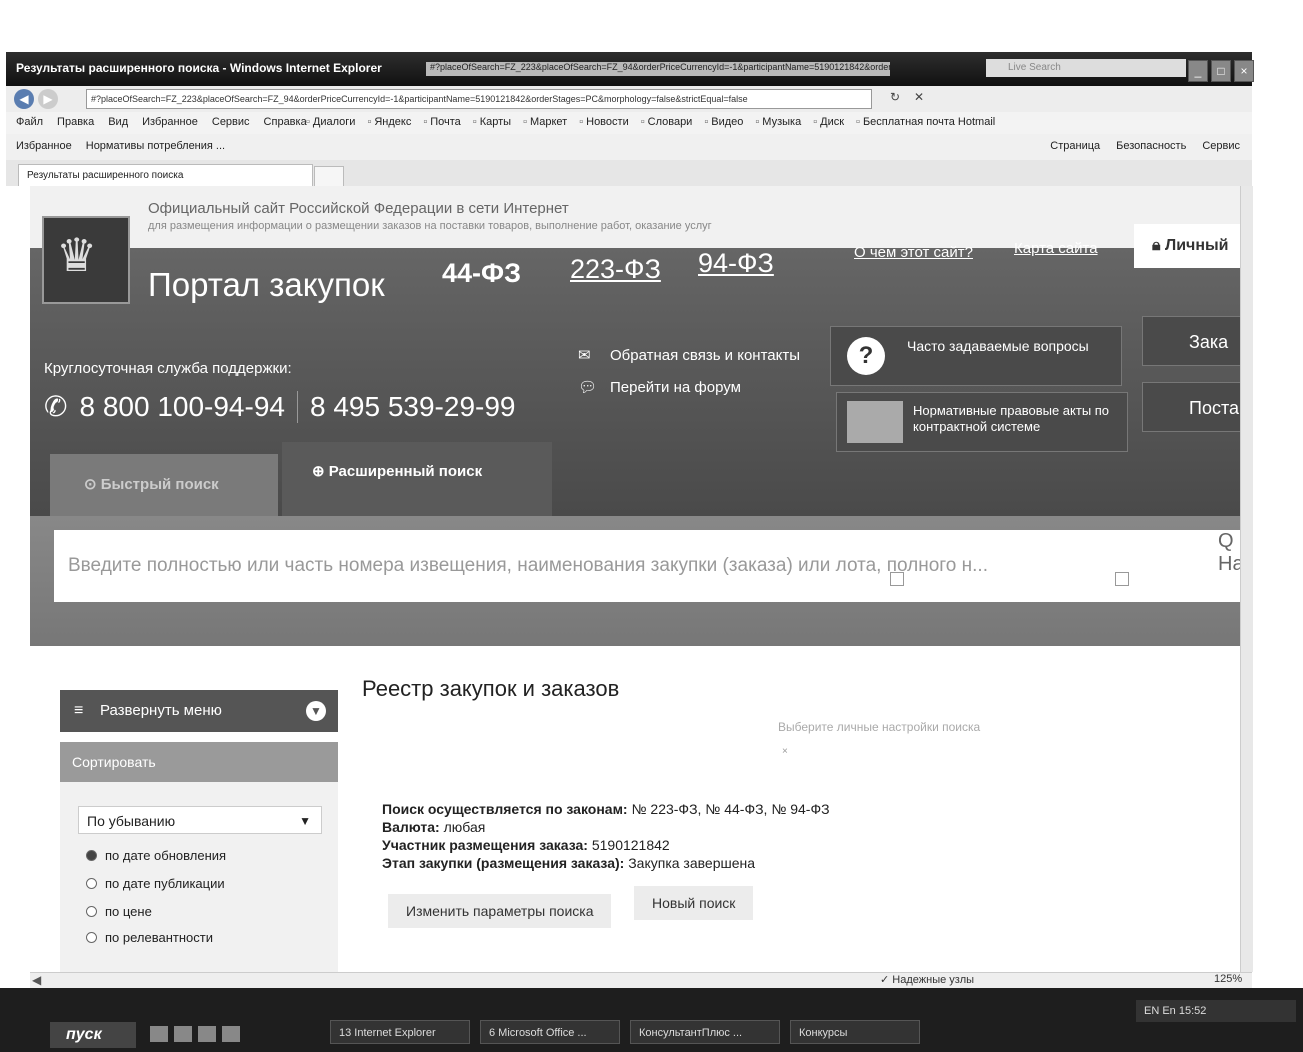  Describe the element at coordinates (785, 751) in the screenshot. I see `clear-icon: ×` at that location.